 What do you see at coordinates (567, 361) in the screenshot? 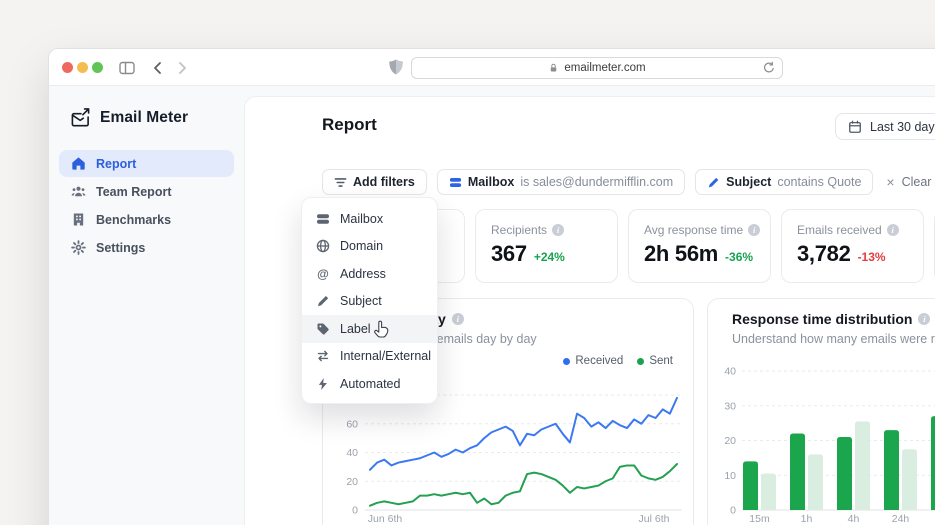
I see `received-dot-icon` at bounding box center [567, 361].